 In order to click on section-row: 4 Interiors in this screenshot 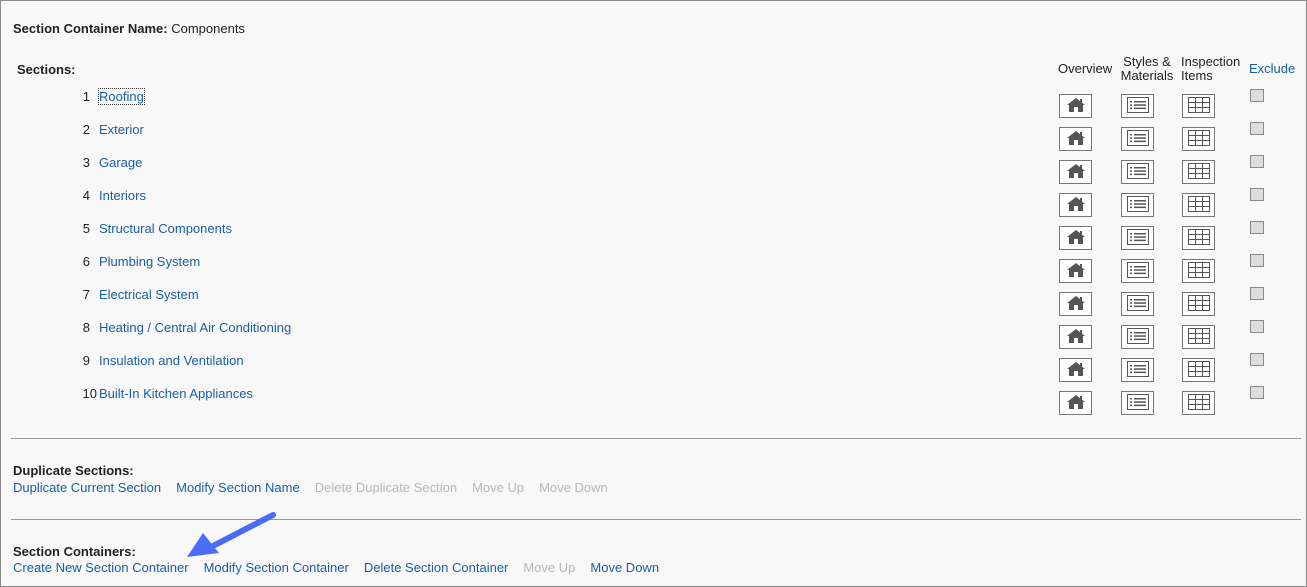, I will do `click(654, 204)`.